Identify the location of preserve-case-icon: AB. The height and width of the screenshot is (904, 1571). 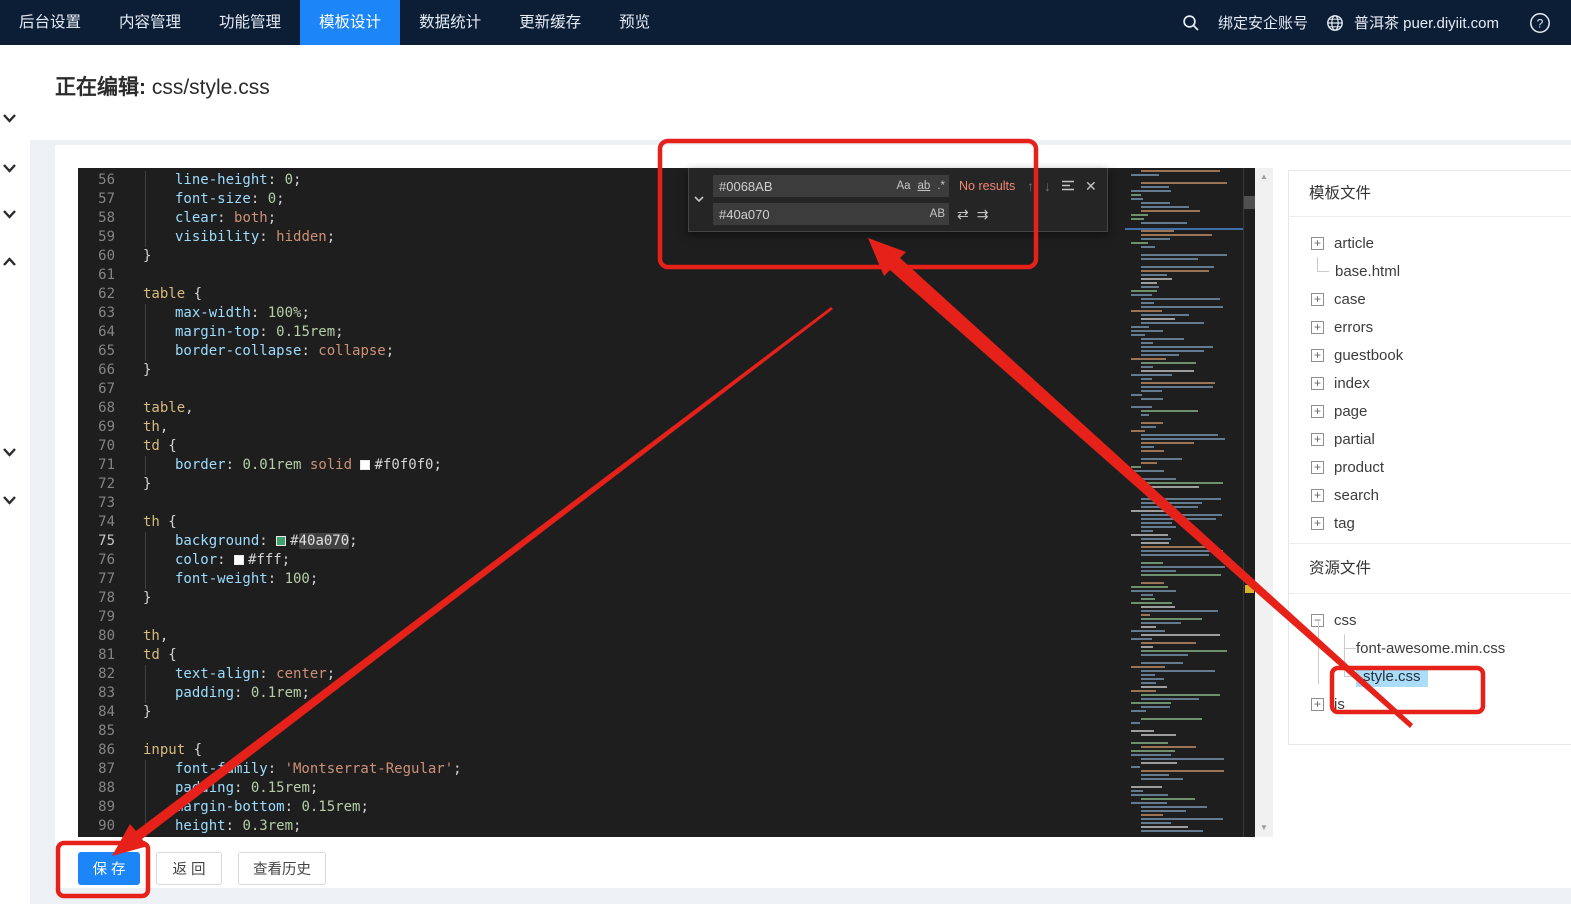
(937, 214).